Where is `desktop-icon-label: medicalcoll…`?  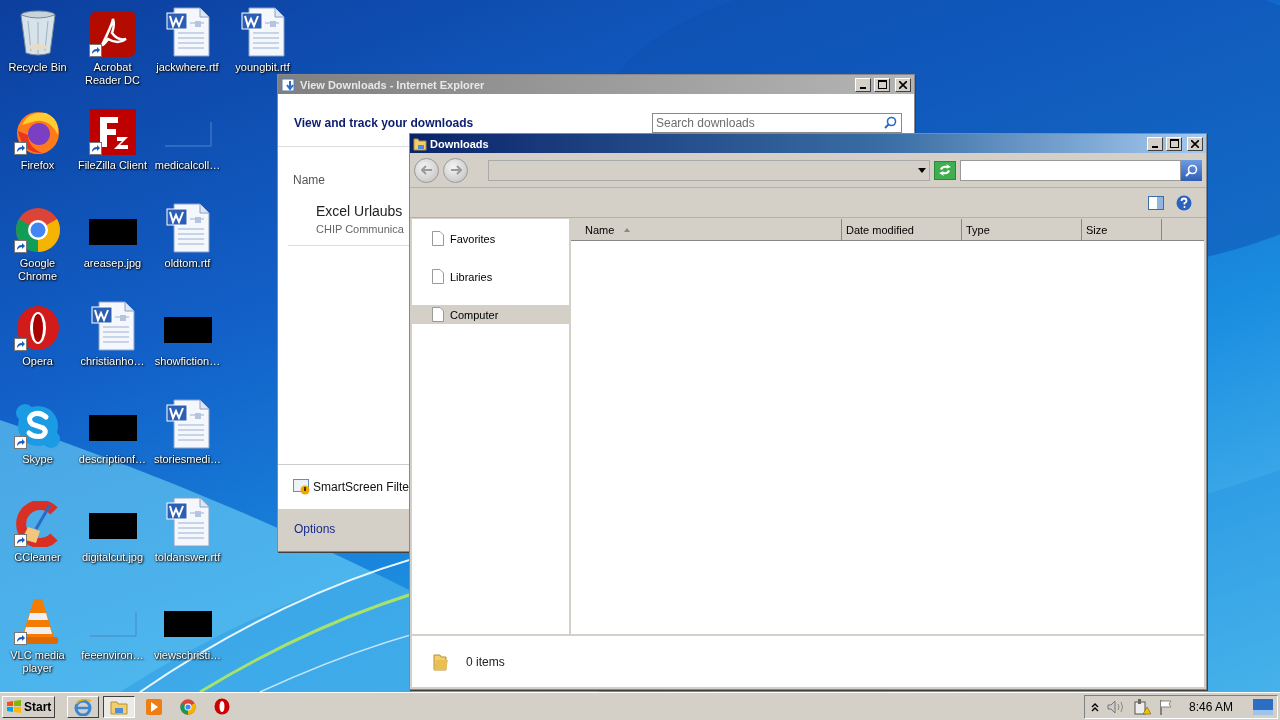
desktop-icon-label: medicalcoll… is located at coordinates (187, 165).